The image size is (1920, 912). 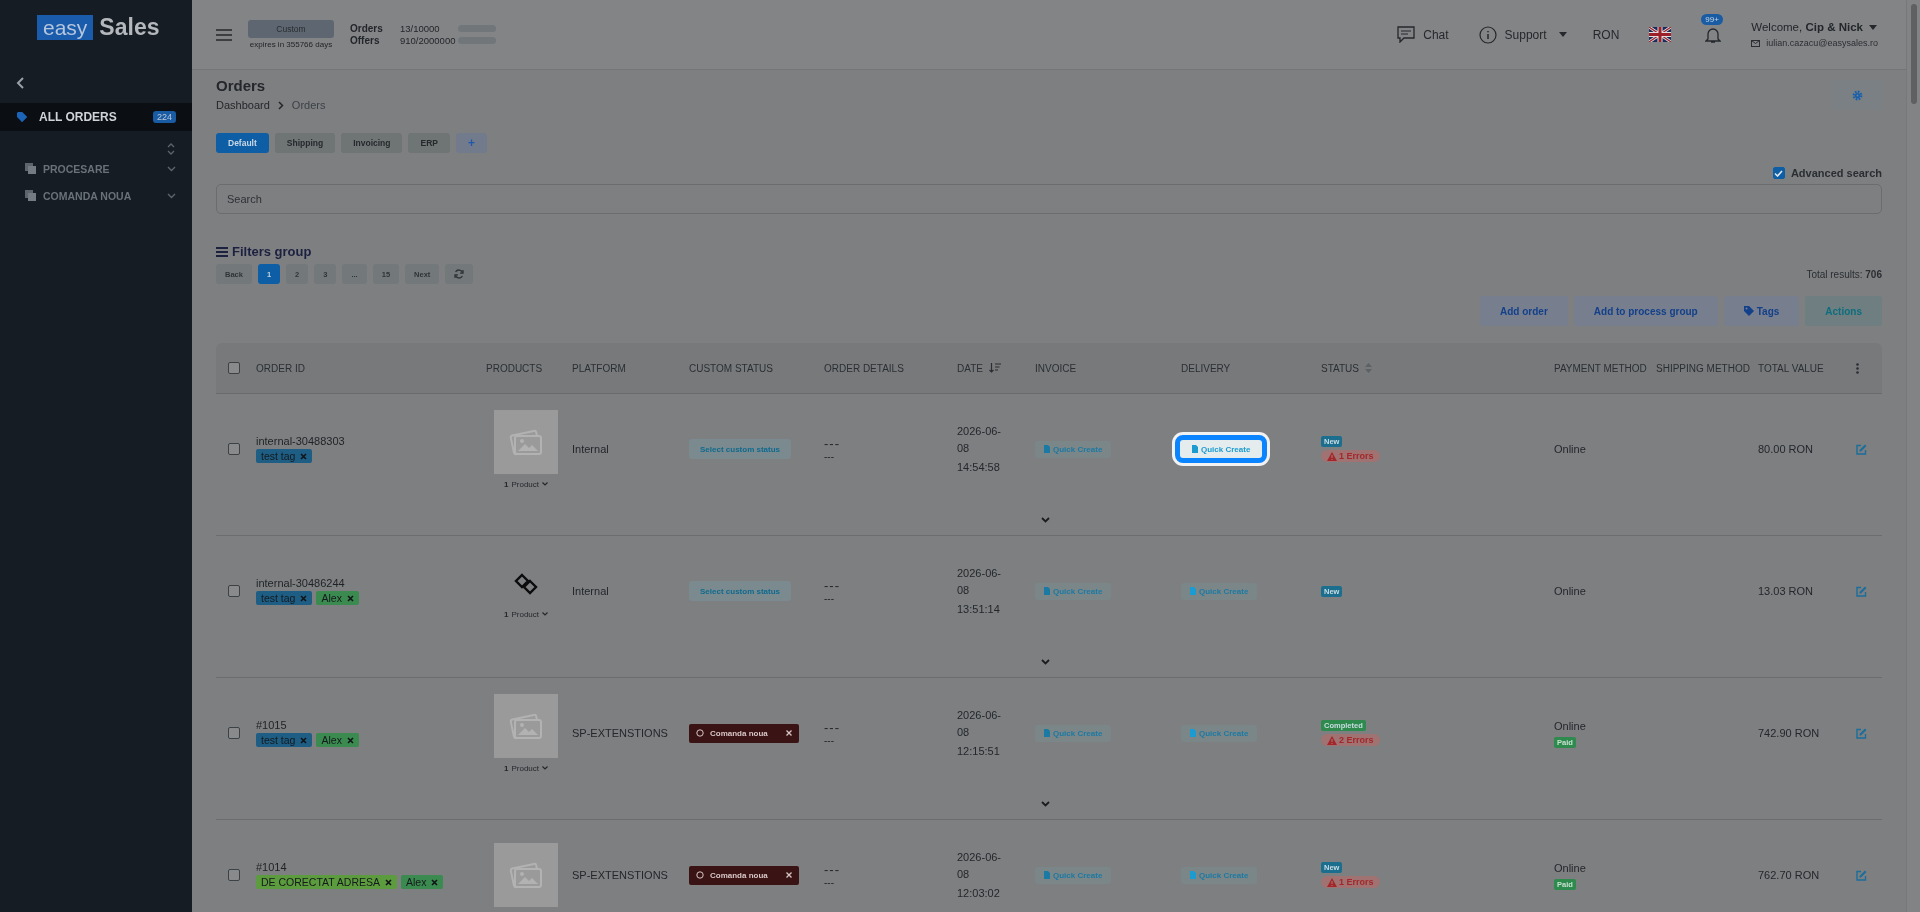 What do you see at coordinates (1761, 311) in the screenshot?
I see `tags-button: Tags` at bounding box center [1761, 311].